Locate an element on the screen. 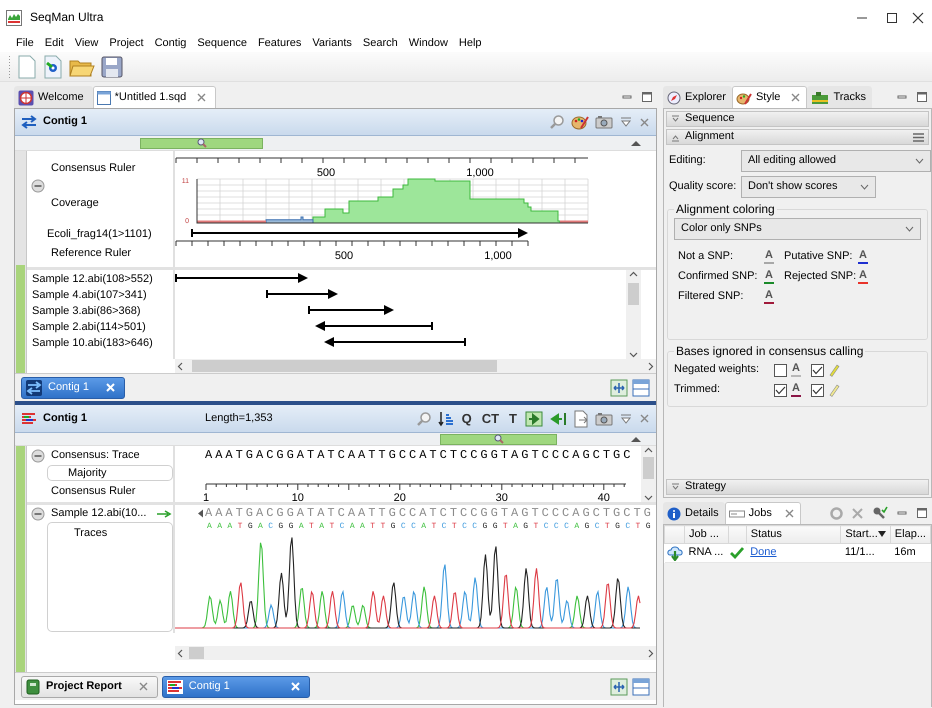 The image size is (932, 708). menu-item: File is located at coordinates (25, 43).